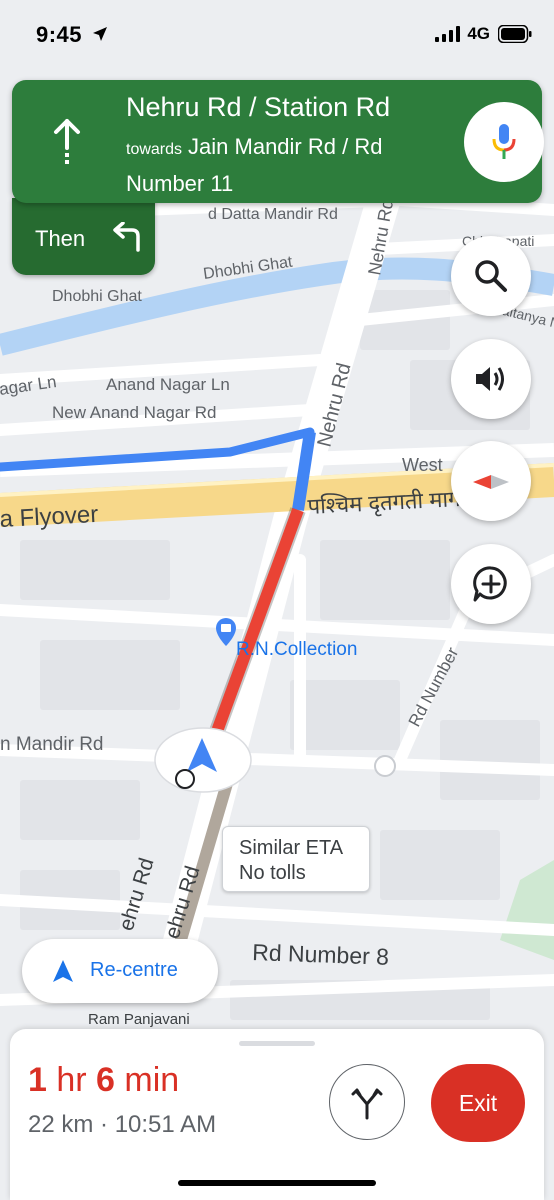  What do you see at coordinates (478, 33) in the screenshot?
I see `network-type: 4G` at bounding box center [478, 33].